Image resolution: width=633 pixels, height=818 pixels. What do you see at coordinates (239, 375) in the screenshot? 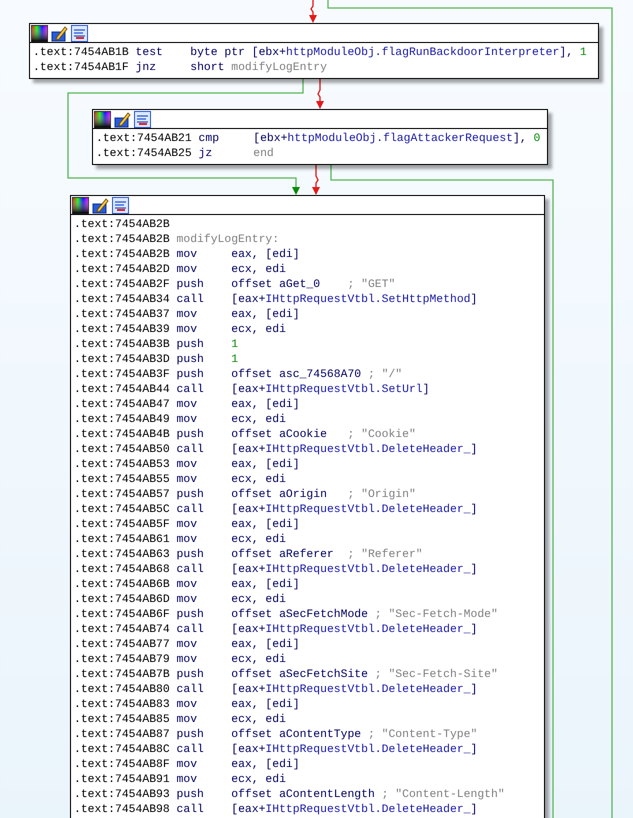
I see `code-line: .text:7454AB3F push offset asc_74568A70 ; "/"` at bounding box center [239, 375].